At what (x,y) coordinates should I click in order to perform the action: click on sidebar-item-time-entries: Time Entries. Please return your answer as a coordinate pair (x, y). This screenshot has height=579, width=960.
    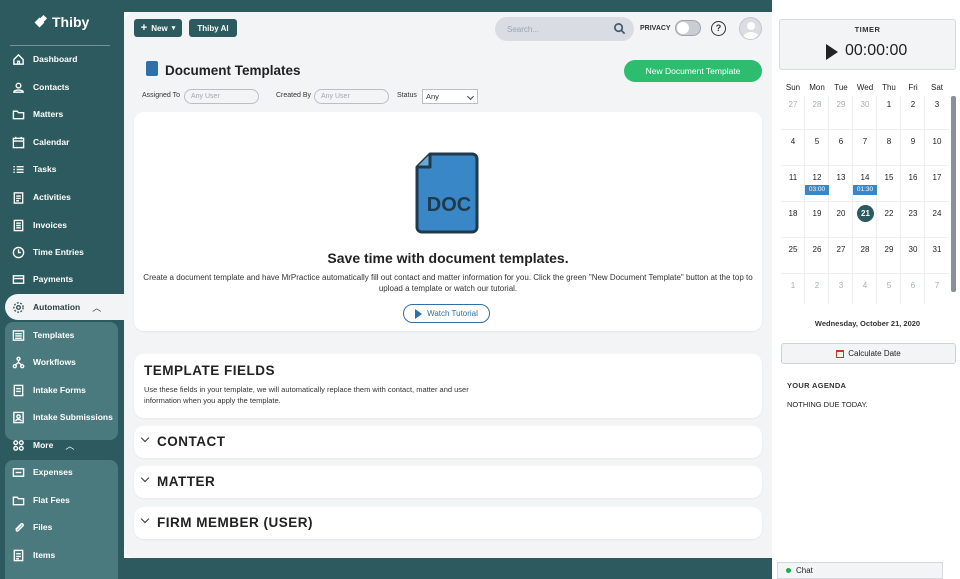
    Looking at the image, I should click on (48, 252).